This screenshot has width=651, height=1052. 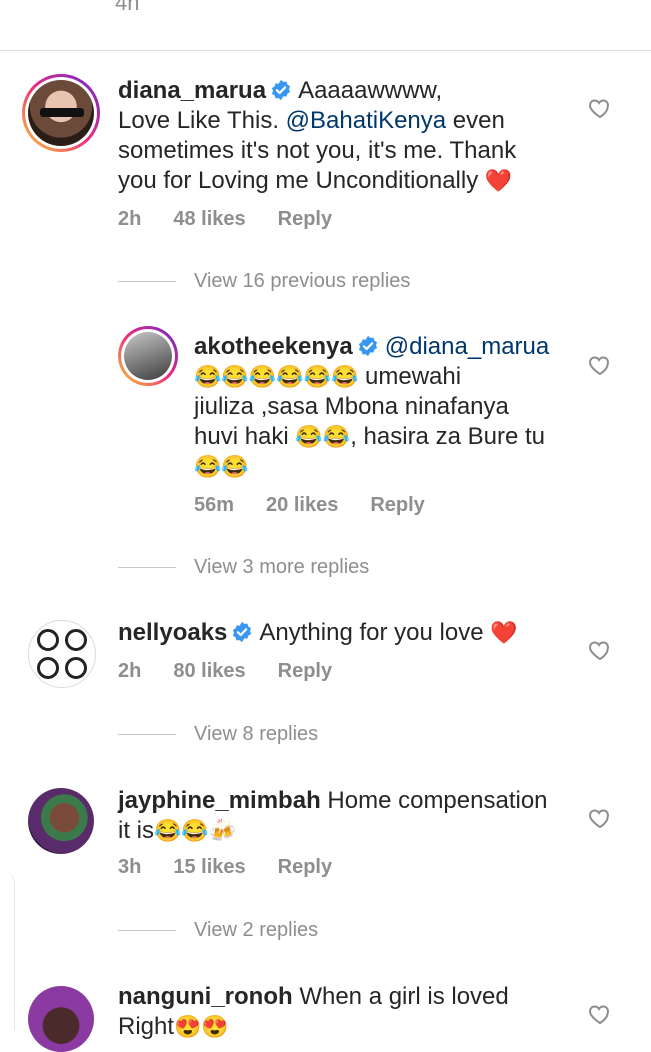 What do you see at coordinates (127, 7) in the screenshot?
I see `previous-timestamp-fragment: 4h` at bounding box center [127, 7].